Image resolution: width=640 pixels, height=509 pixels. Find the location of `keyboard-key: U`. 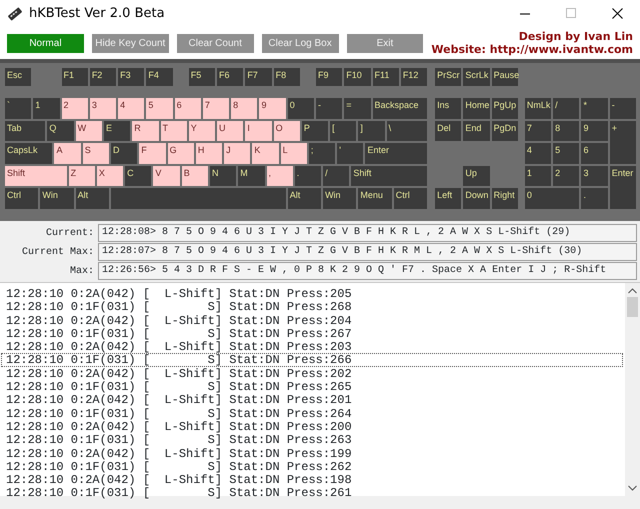

keyboard-key: U is located at coordinates (230, 131).